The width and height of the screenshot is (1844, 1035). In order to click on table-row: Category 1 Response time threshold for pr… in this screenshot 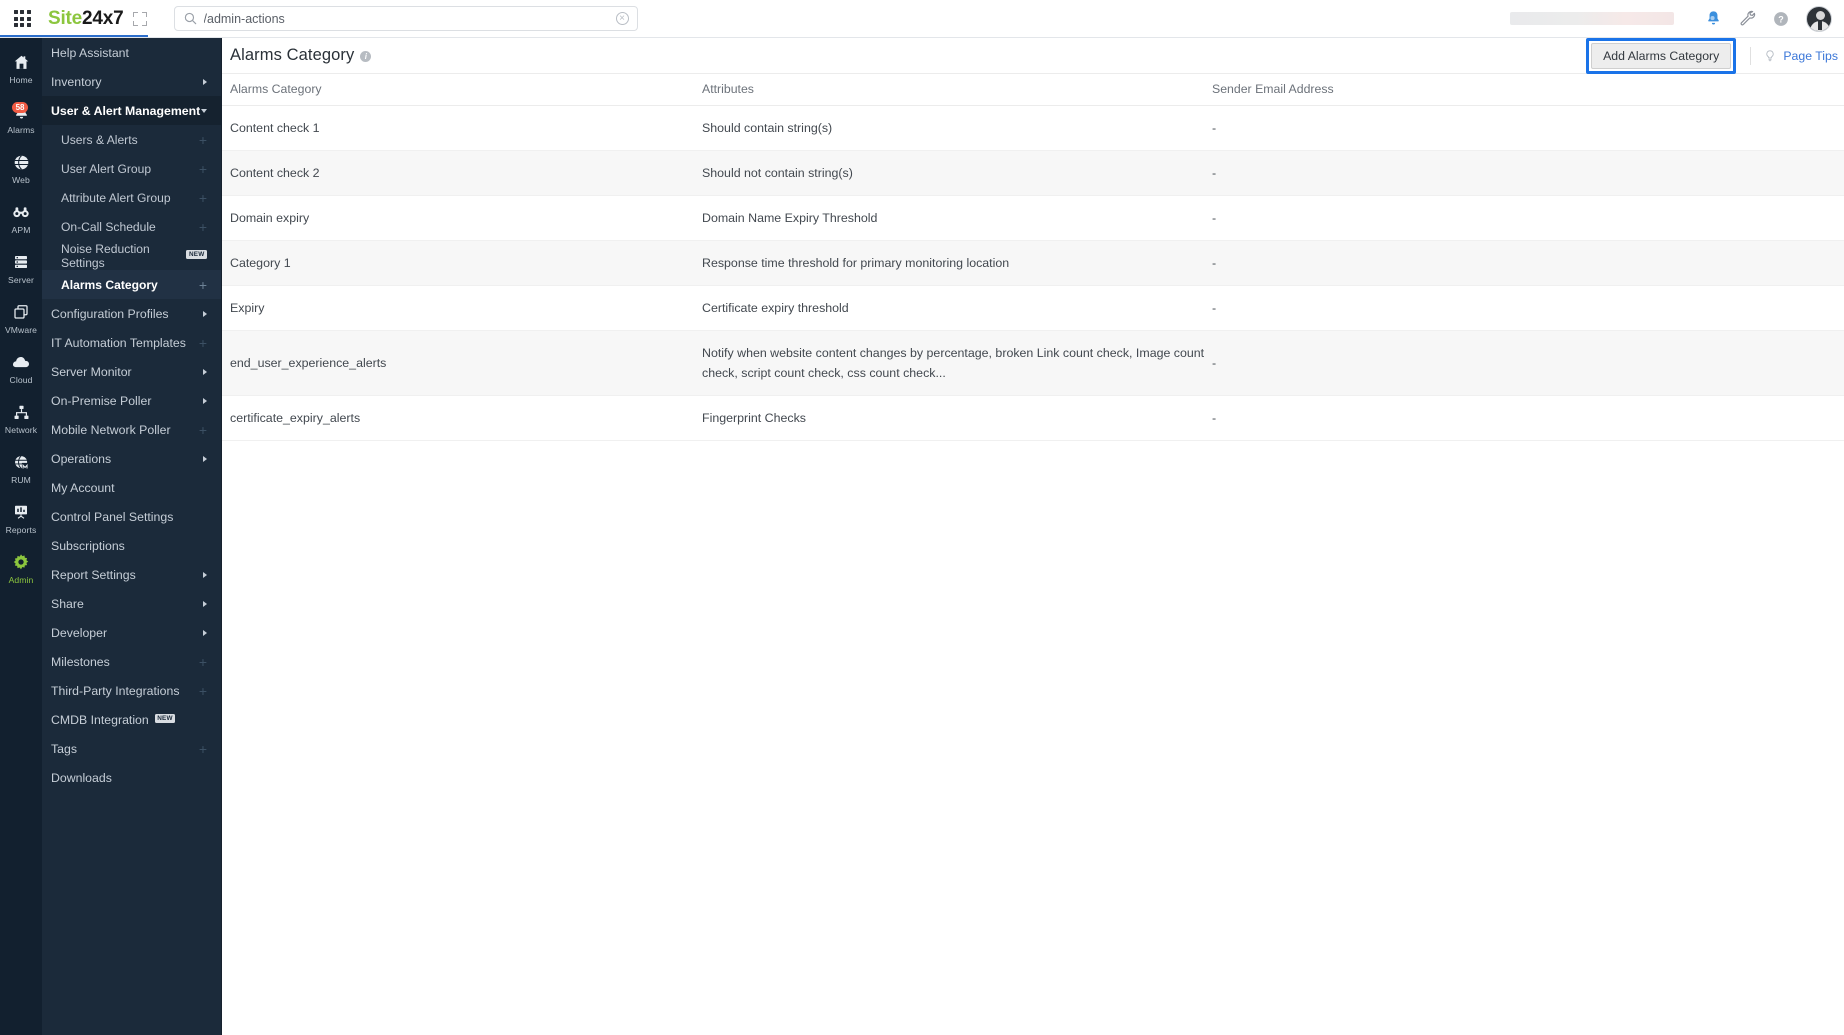, I will do `click(1033, 263)`.